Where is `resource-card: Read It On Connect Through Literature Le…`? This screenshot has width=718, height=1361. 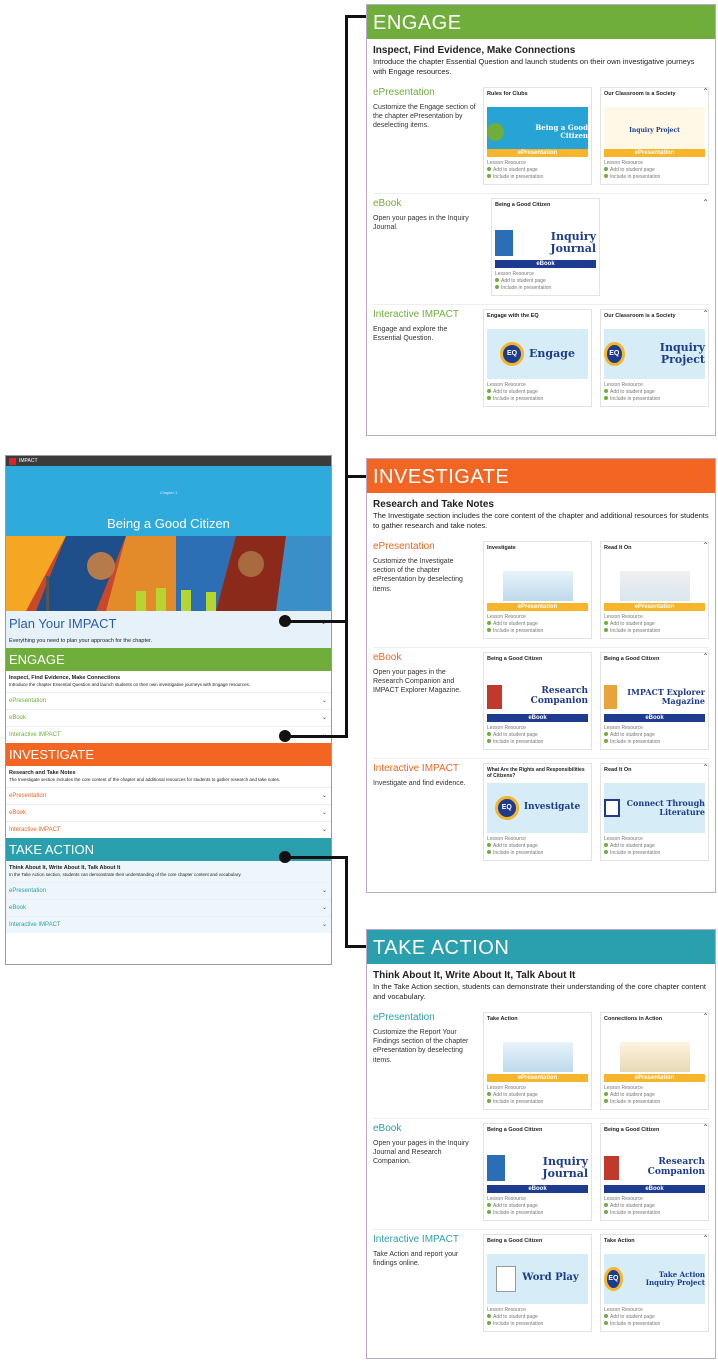 resource-card: Read It On Connect Through Literature Le… is located at coordinates (654, 811).